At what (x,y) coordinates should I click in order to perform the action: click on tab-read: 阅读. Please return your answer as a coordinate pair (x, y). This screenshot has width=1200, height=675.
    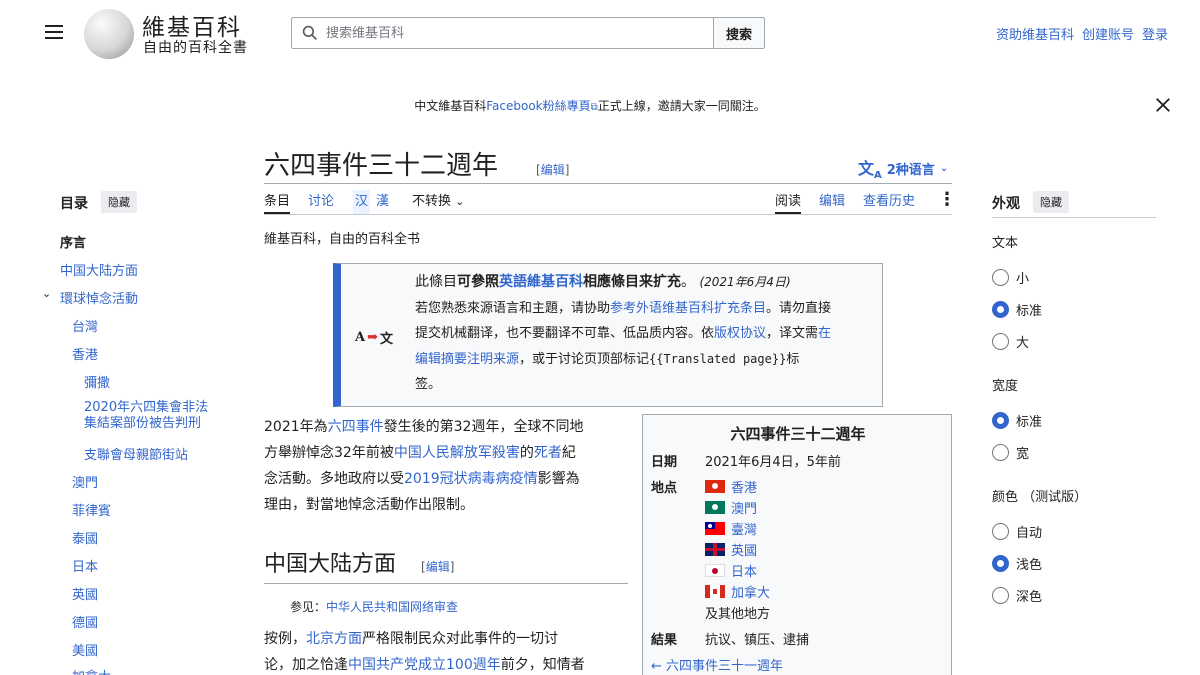
    Looking at the image, I should click on (788, 202).